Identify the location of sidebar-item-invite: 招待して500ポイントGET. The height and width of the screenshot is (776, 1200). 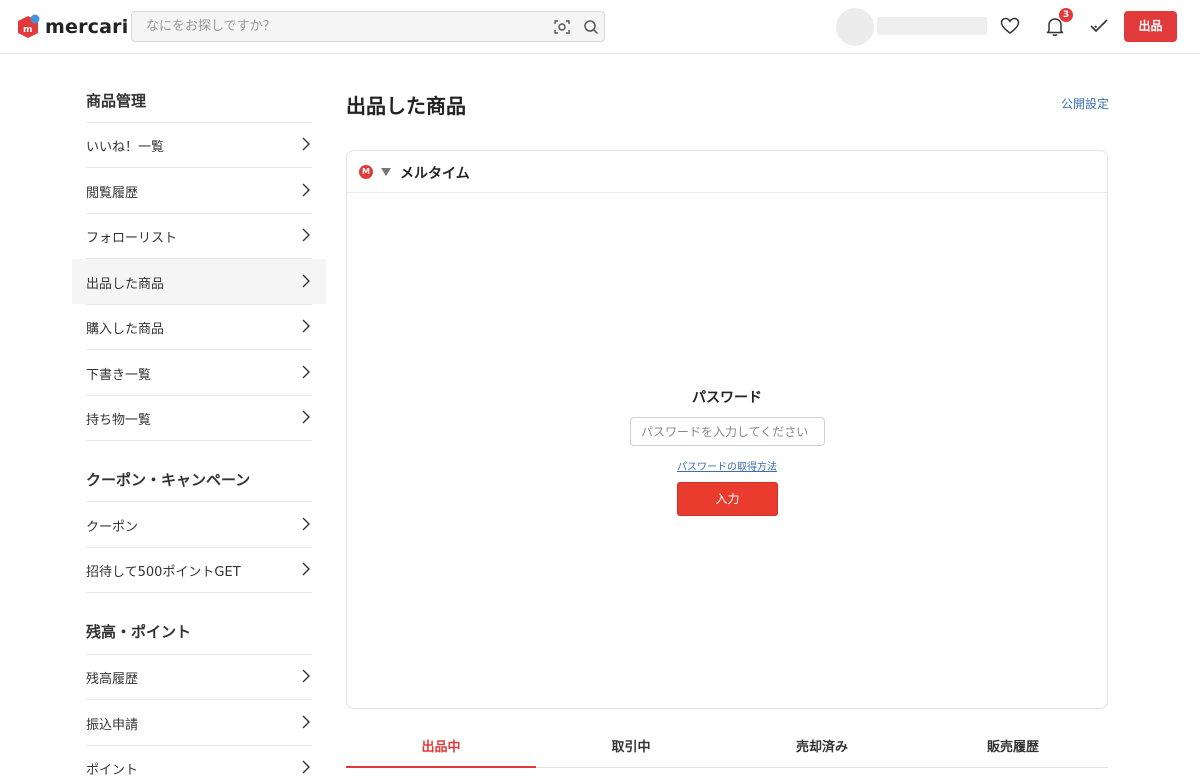
(199, 569).